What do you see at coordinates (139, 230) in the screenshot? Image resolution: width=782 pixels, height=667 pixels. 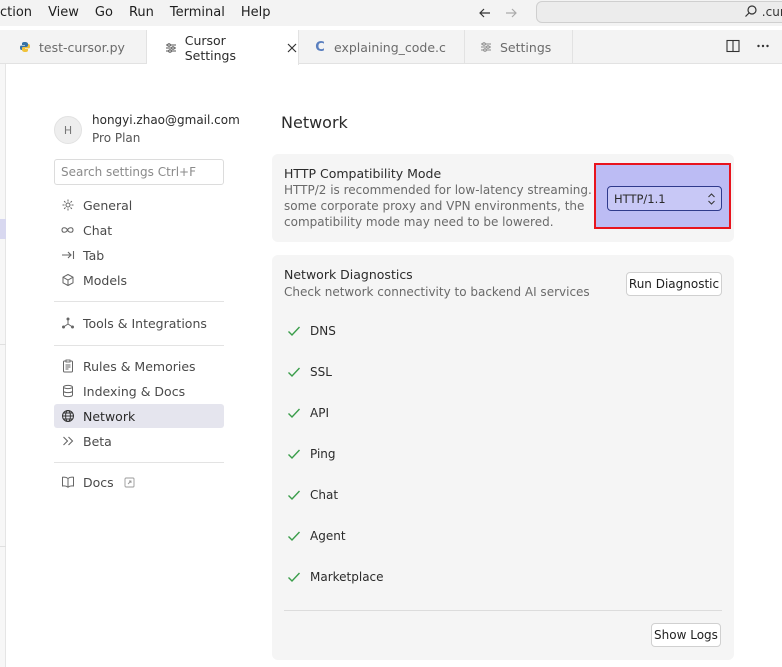 I see `sidebar-item-chat: Chat` at bounding box center [139, 230].